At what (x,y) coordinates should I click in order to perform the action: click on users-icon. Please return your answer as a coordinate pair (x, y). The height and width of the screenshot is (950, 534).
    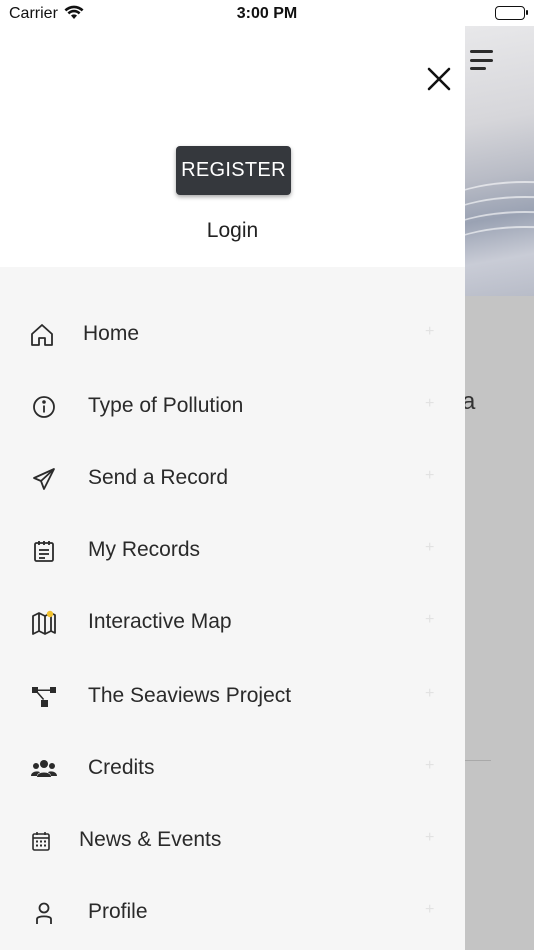
    Looking at the image, I should click on (44, 769).